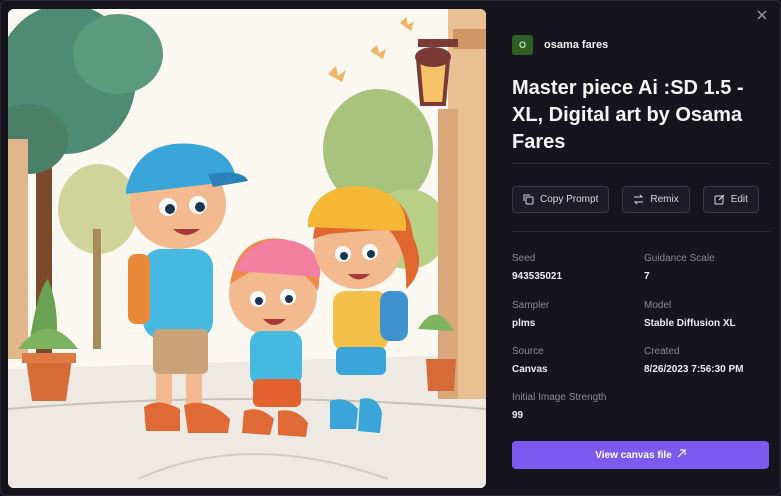 This screenshot has width=781, height=496. What do you see at coordinates (559, 397) in the screenshot?
I see `strength-label: Initial Image Strength` at bounding box center [559, 397].